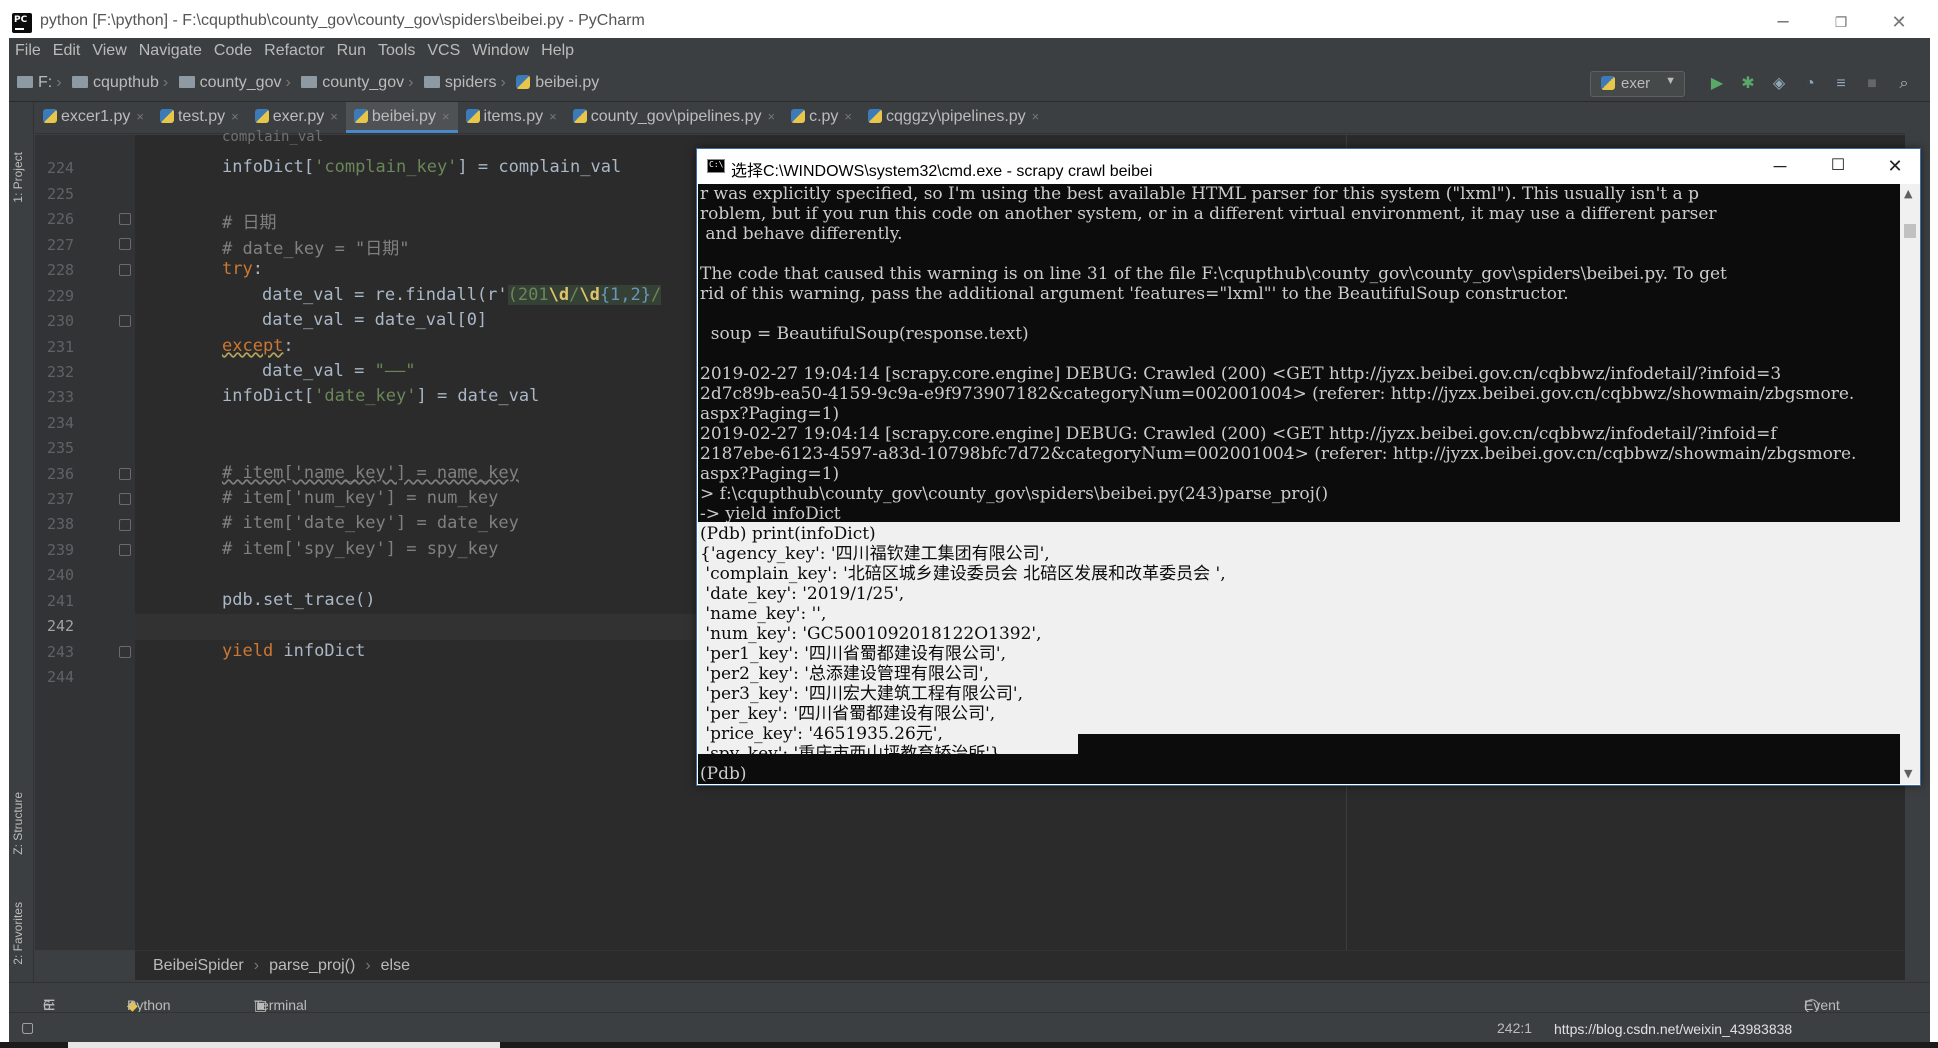  I want to click on crumb-county-gov-inner: county_gov, so click(352, 83).